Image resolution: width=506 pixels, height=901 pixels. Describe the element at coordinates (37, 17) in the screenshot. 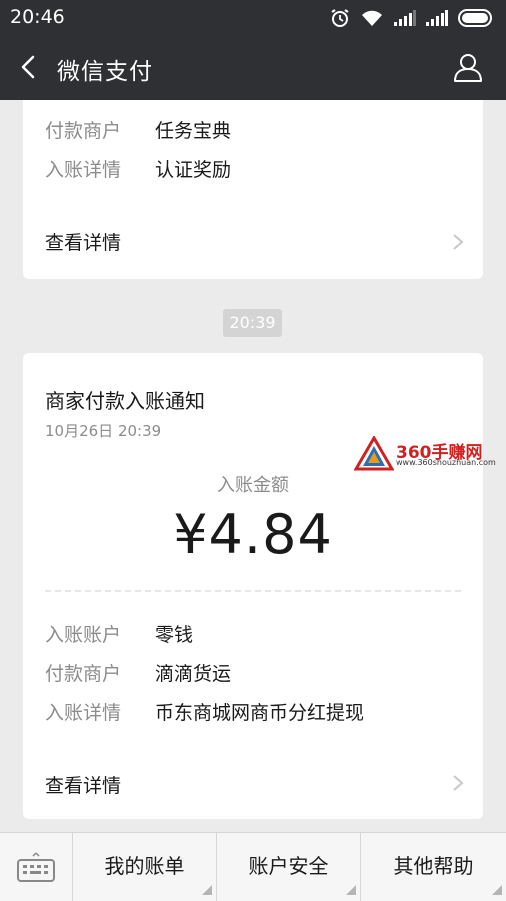

I see `status-time: 20:46` at that location.